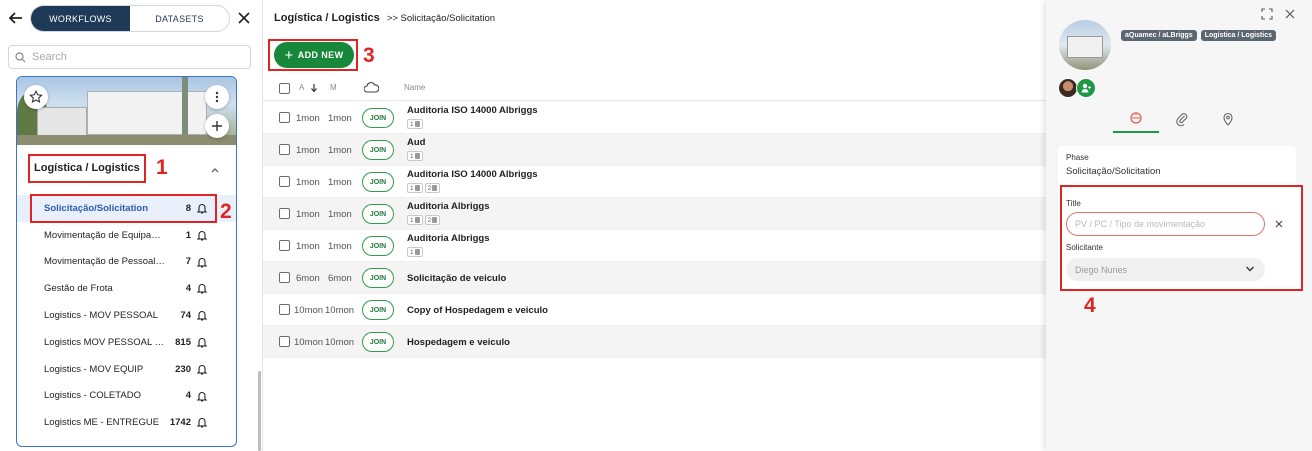  I want to click on column-header-name: Name, so click(414, 87).